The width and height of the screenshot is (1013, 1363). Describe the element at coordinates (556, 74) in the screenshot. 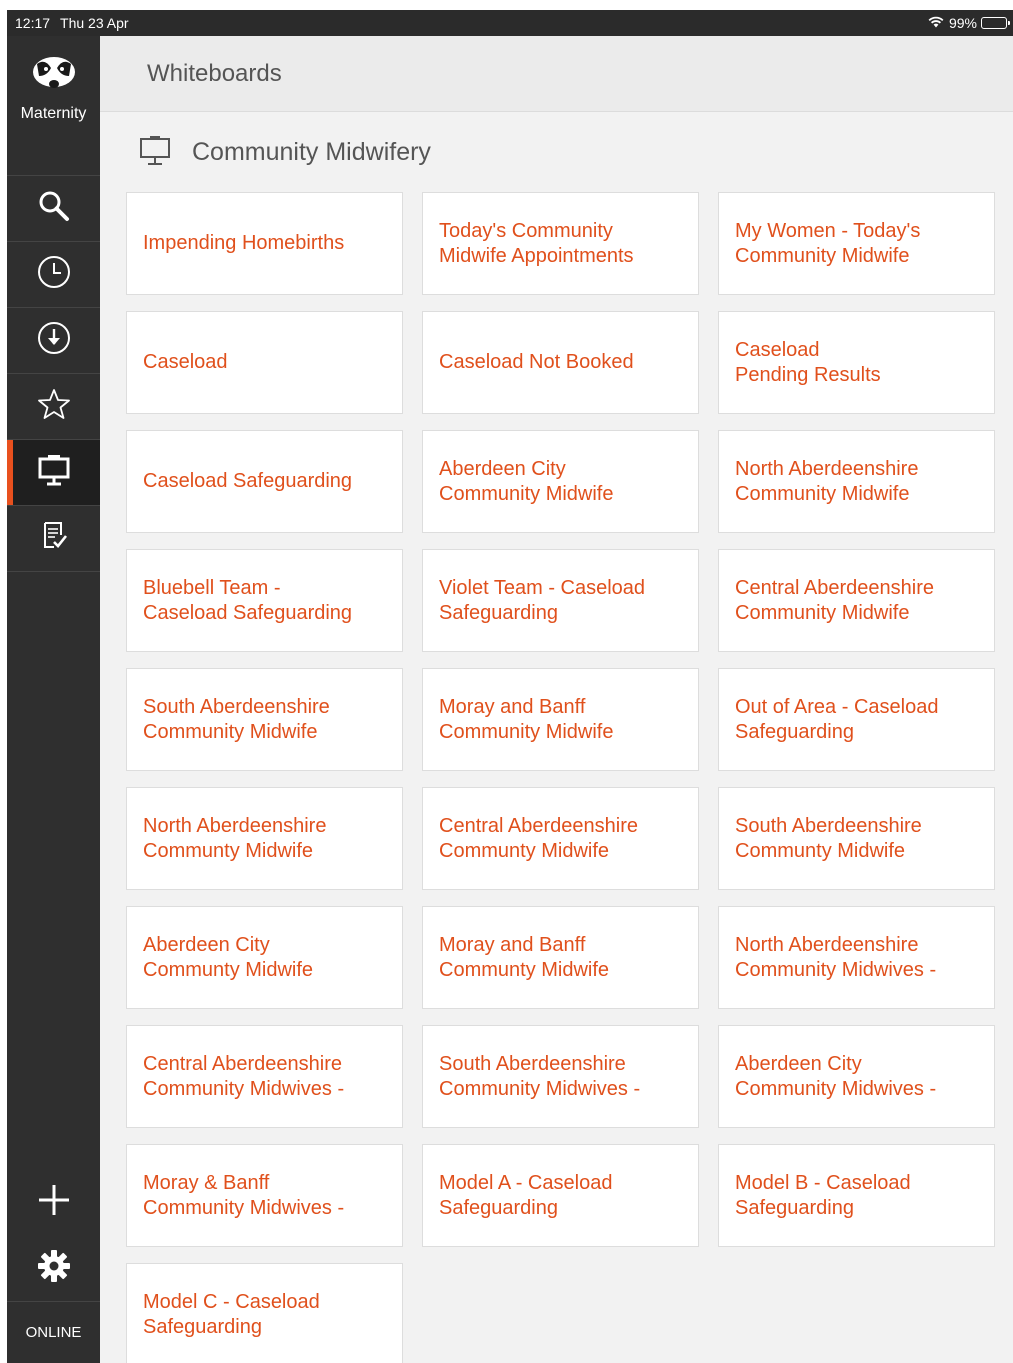

I see `page-header: Whiteboards` at that location.